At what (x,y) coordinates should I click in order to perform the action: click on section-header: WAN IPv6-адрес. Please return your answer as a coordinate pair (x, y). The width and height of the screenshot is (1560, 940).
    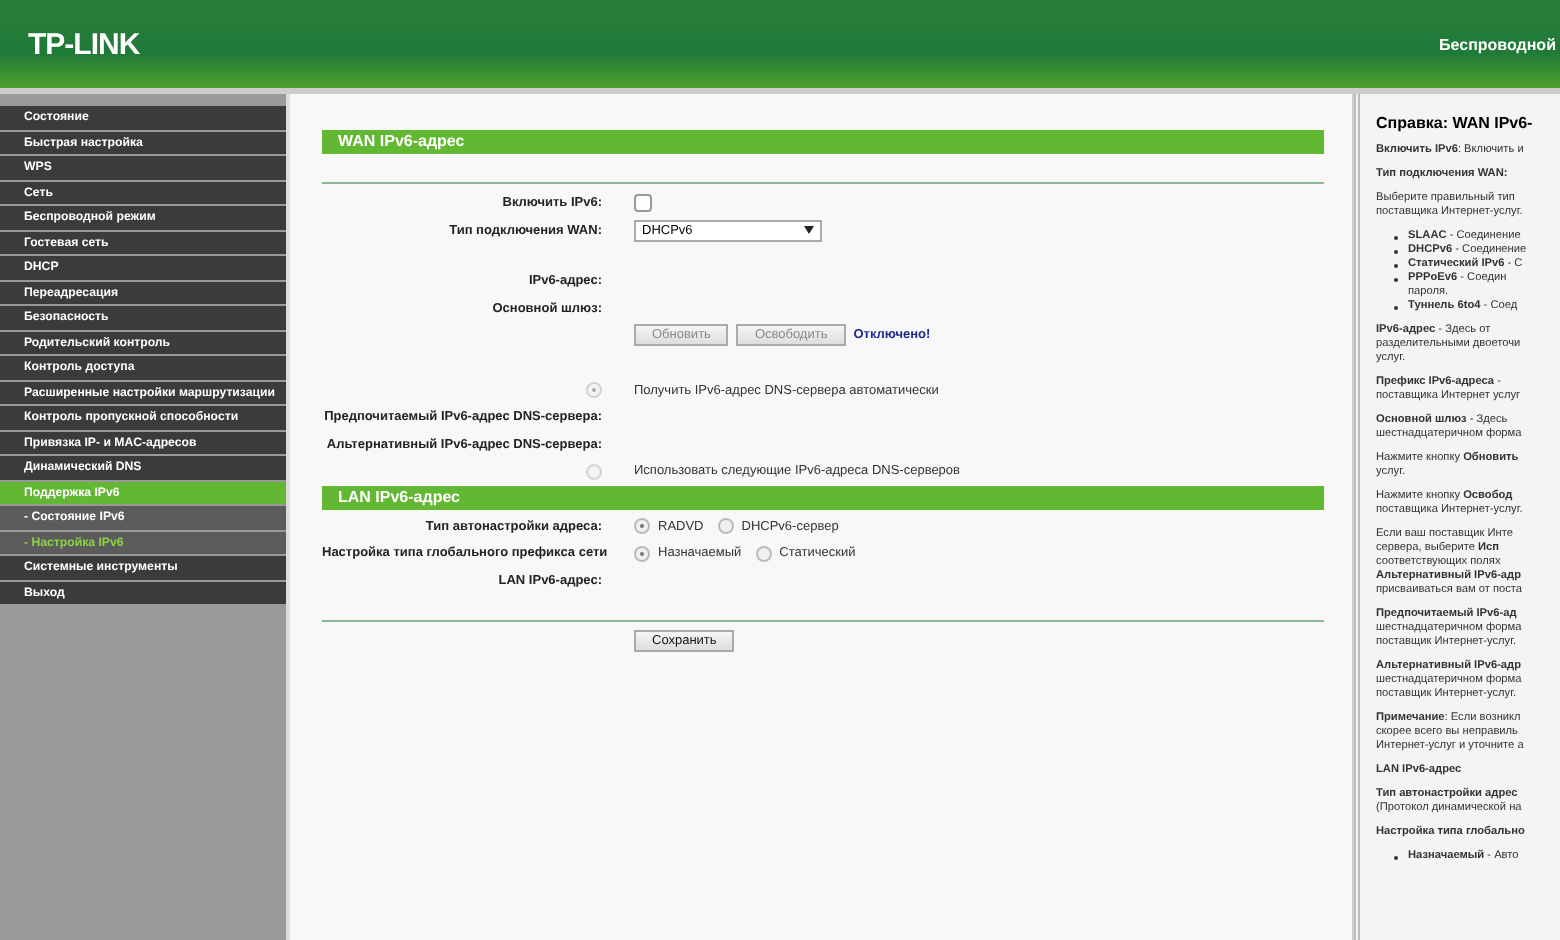
    Looking at the image, I should click on (823, 142).